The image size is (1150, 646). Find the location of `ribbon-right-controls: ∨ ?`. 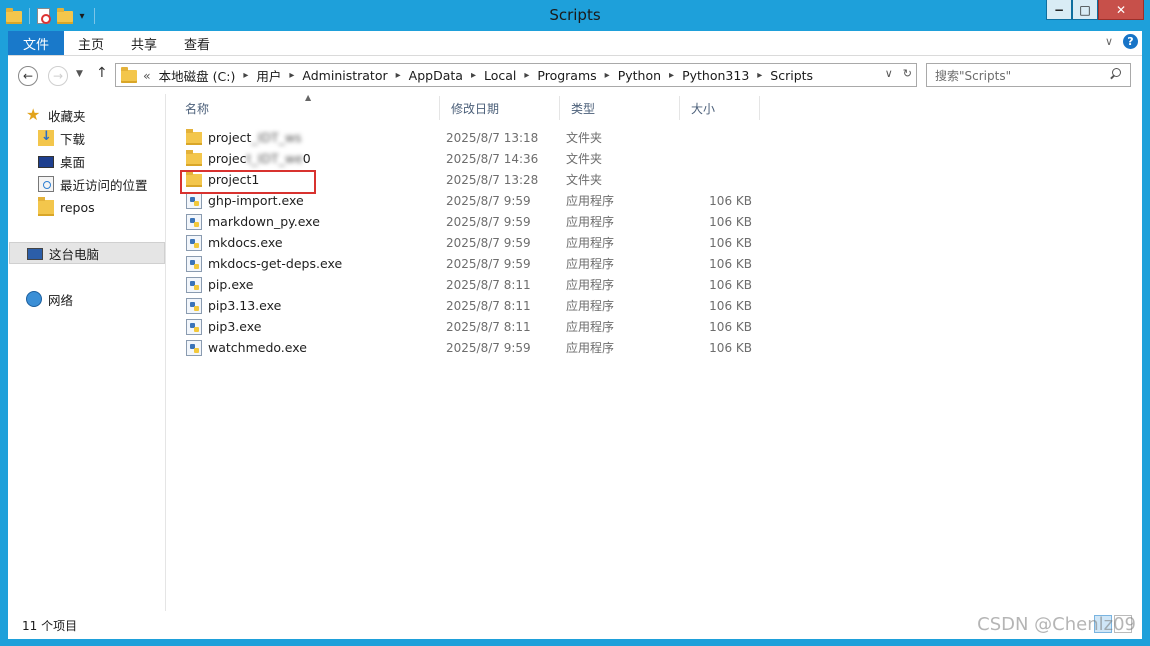

ribbon-right-controls: ∨ ? is located at coordinates (1121, 41).